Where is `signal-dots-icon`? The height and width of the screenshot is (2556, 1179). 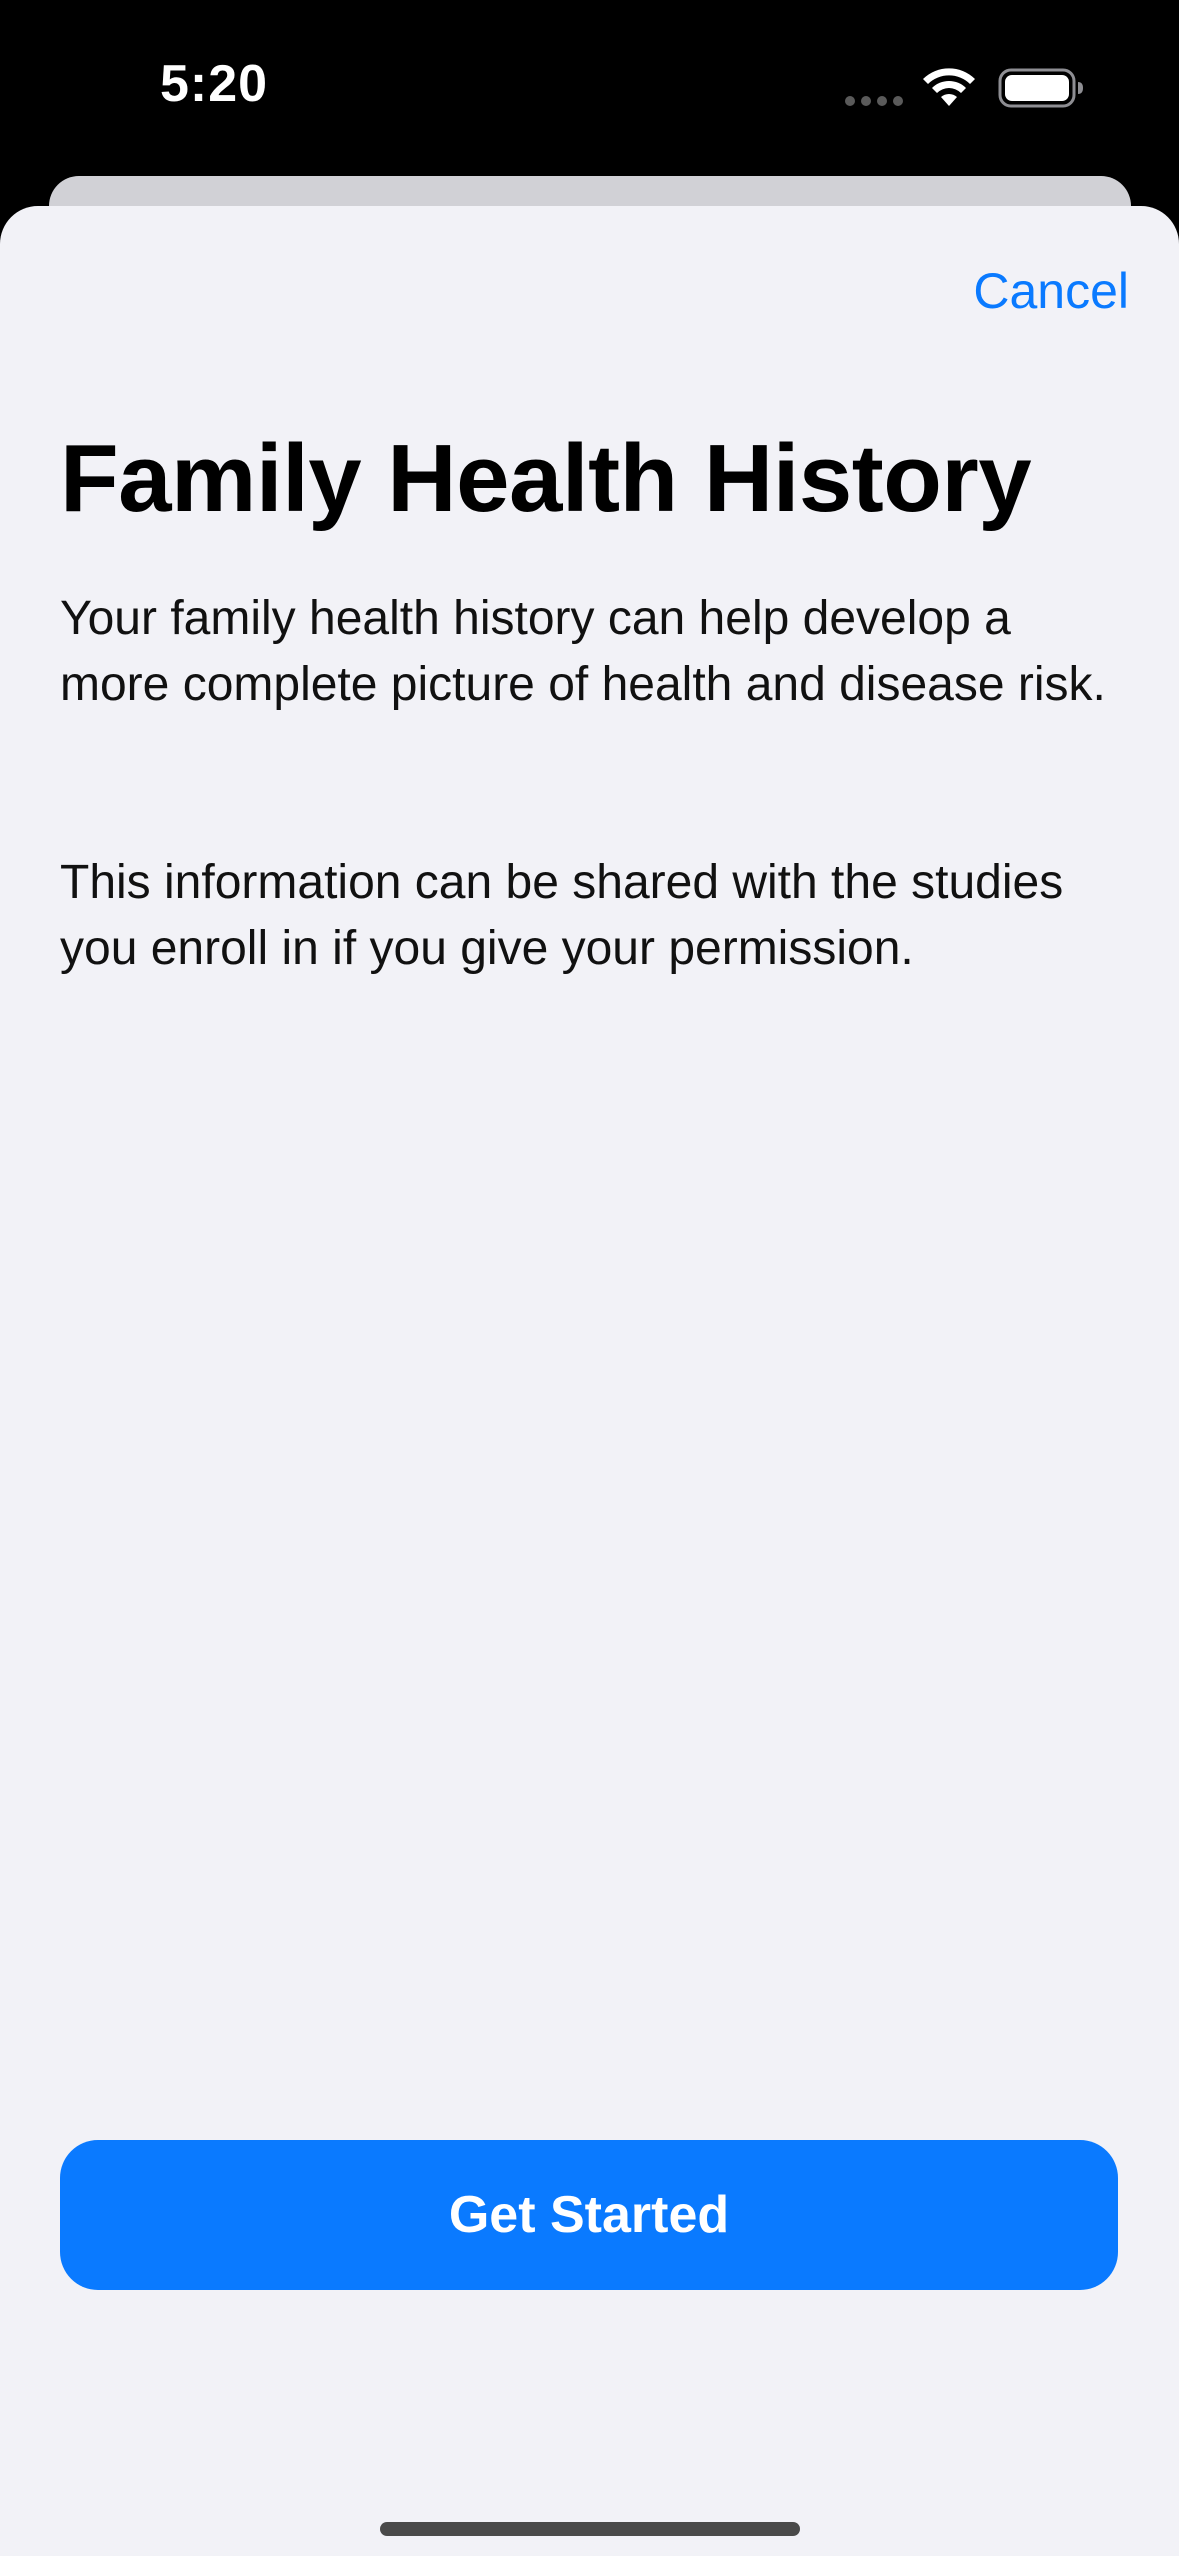 signal-dots-icon is located at coordinates (875, 101).